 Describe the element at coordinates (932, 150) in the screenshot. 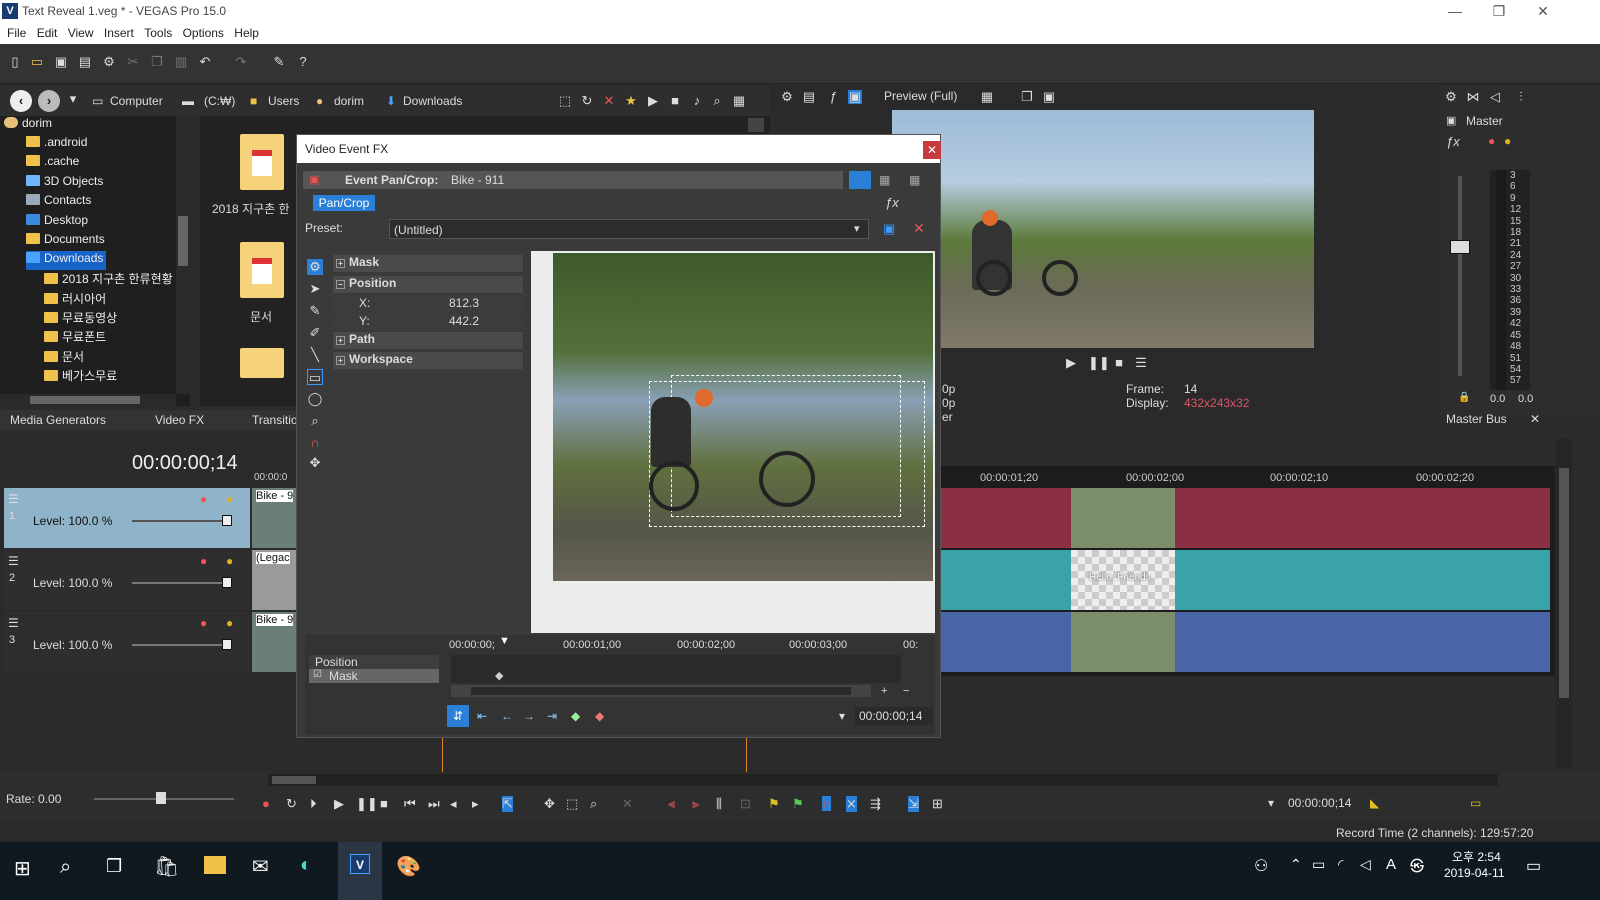

I see `dialog-close-button: ✕` at that location.